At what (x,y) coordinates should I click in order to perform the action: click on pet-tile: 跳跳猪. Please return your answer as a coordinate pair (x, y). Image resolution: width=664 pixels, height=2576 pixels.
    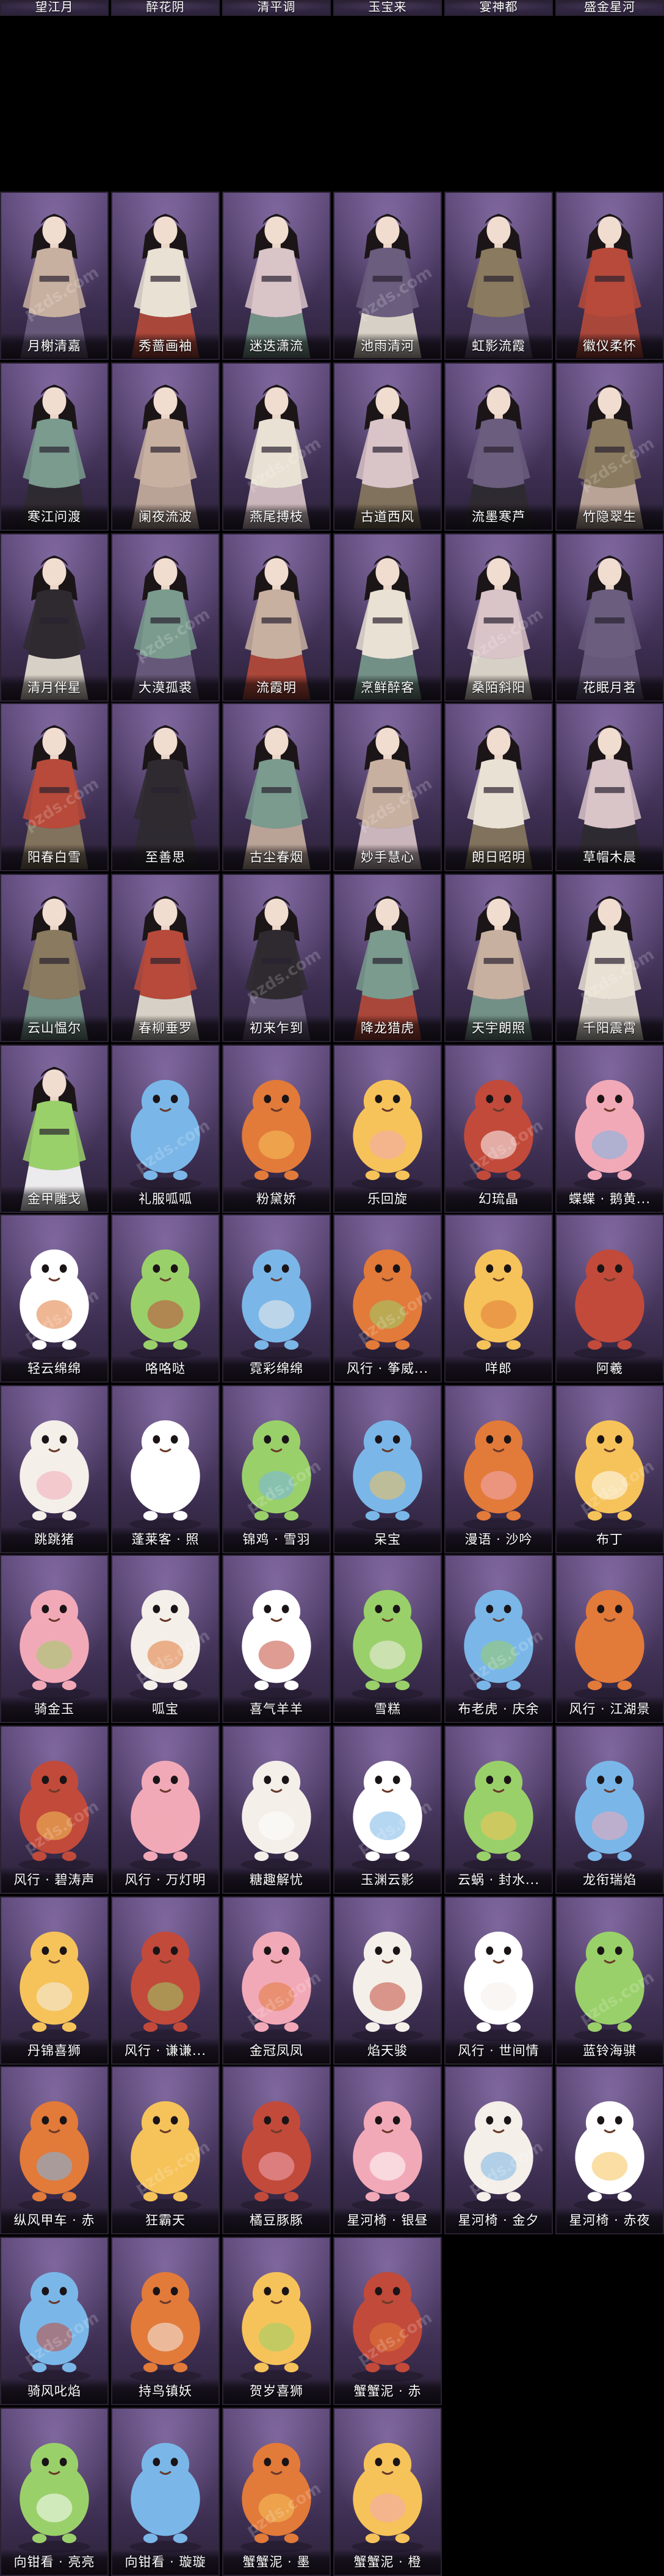
    Looking at the image, I should click on (54, 1469).